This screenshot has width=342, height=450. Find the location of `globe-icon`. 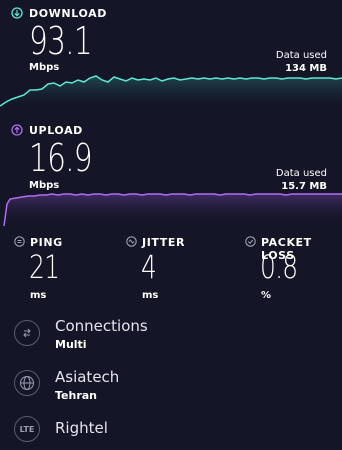

globe-icon is located at coordinates (27, 383).